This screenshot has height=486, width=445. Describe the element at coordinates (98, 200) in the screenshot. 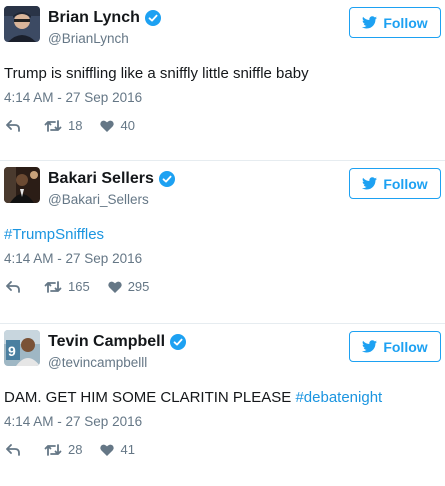

I see `user-handle: @Bakari_Sellers` at that location.